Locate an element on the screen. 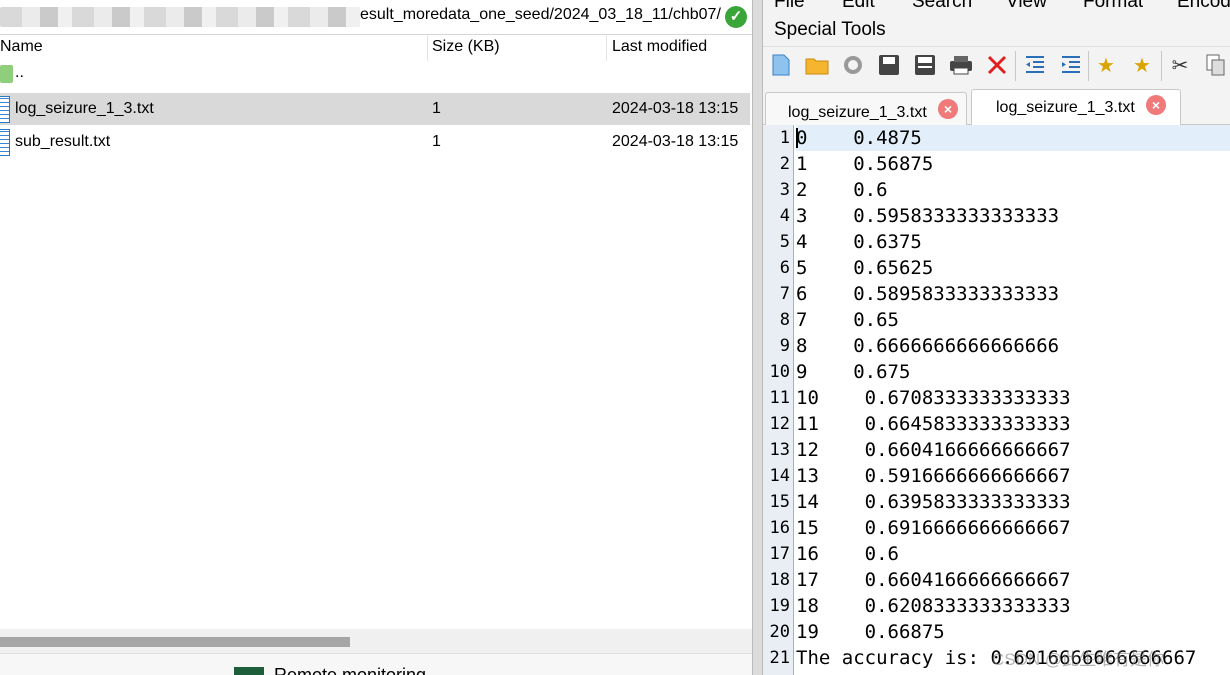 The width and height of the screenshot is (1230, 675). code-line: 4 0.6375 is located at coordinates (1013, 242).